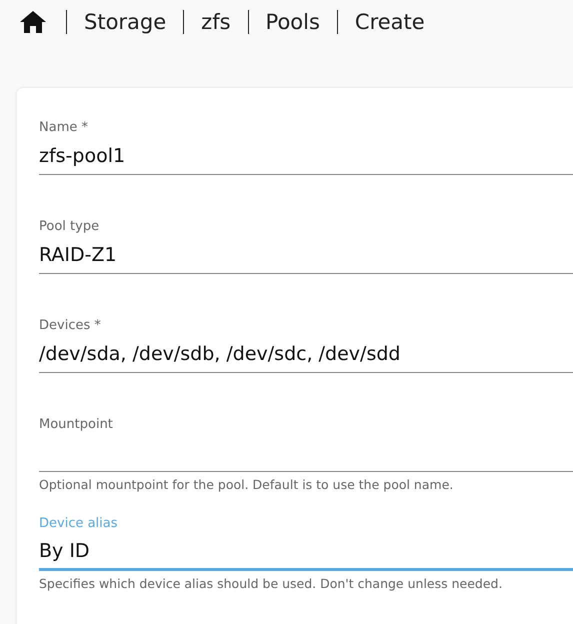  I want to click on helper-text: Optional mountpoint for the pool. Default is to use the pool name., so click(246, 484).